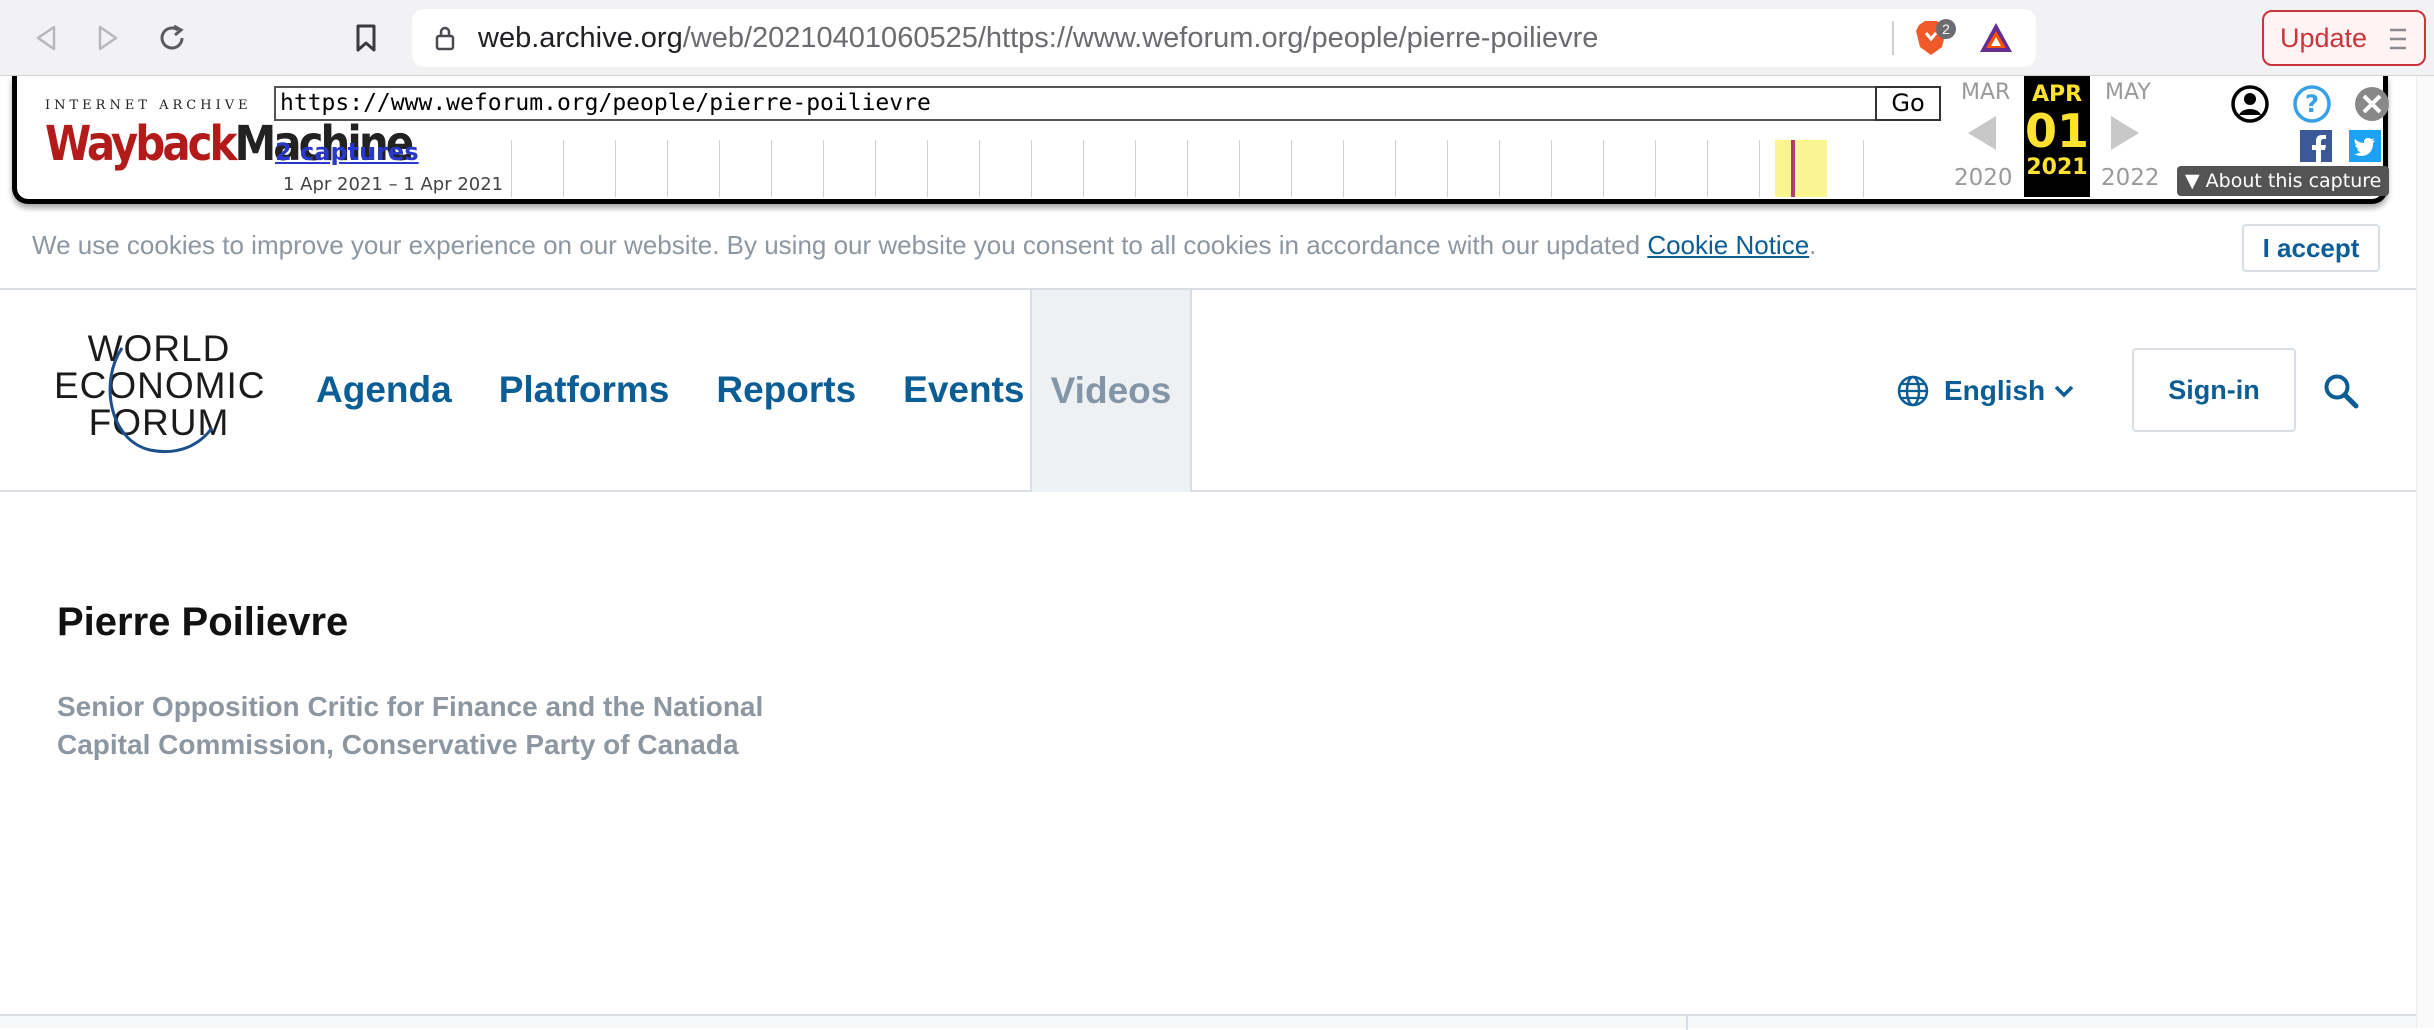 The width and height of the screenshot is (2434, 1030). Describe the element at coordinates (393, 184) in the screenshot. I see `captures-range: 1 Apr 2021 – 1 Apr 2021` at that location.